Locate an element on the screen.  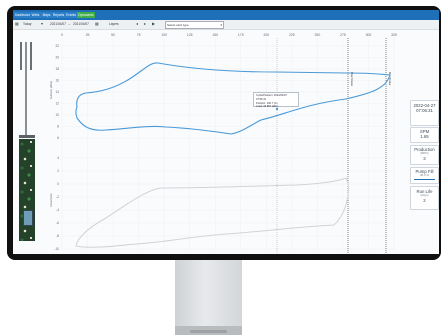
downhole-card-line is located at coordinates (212, 212).